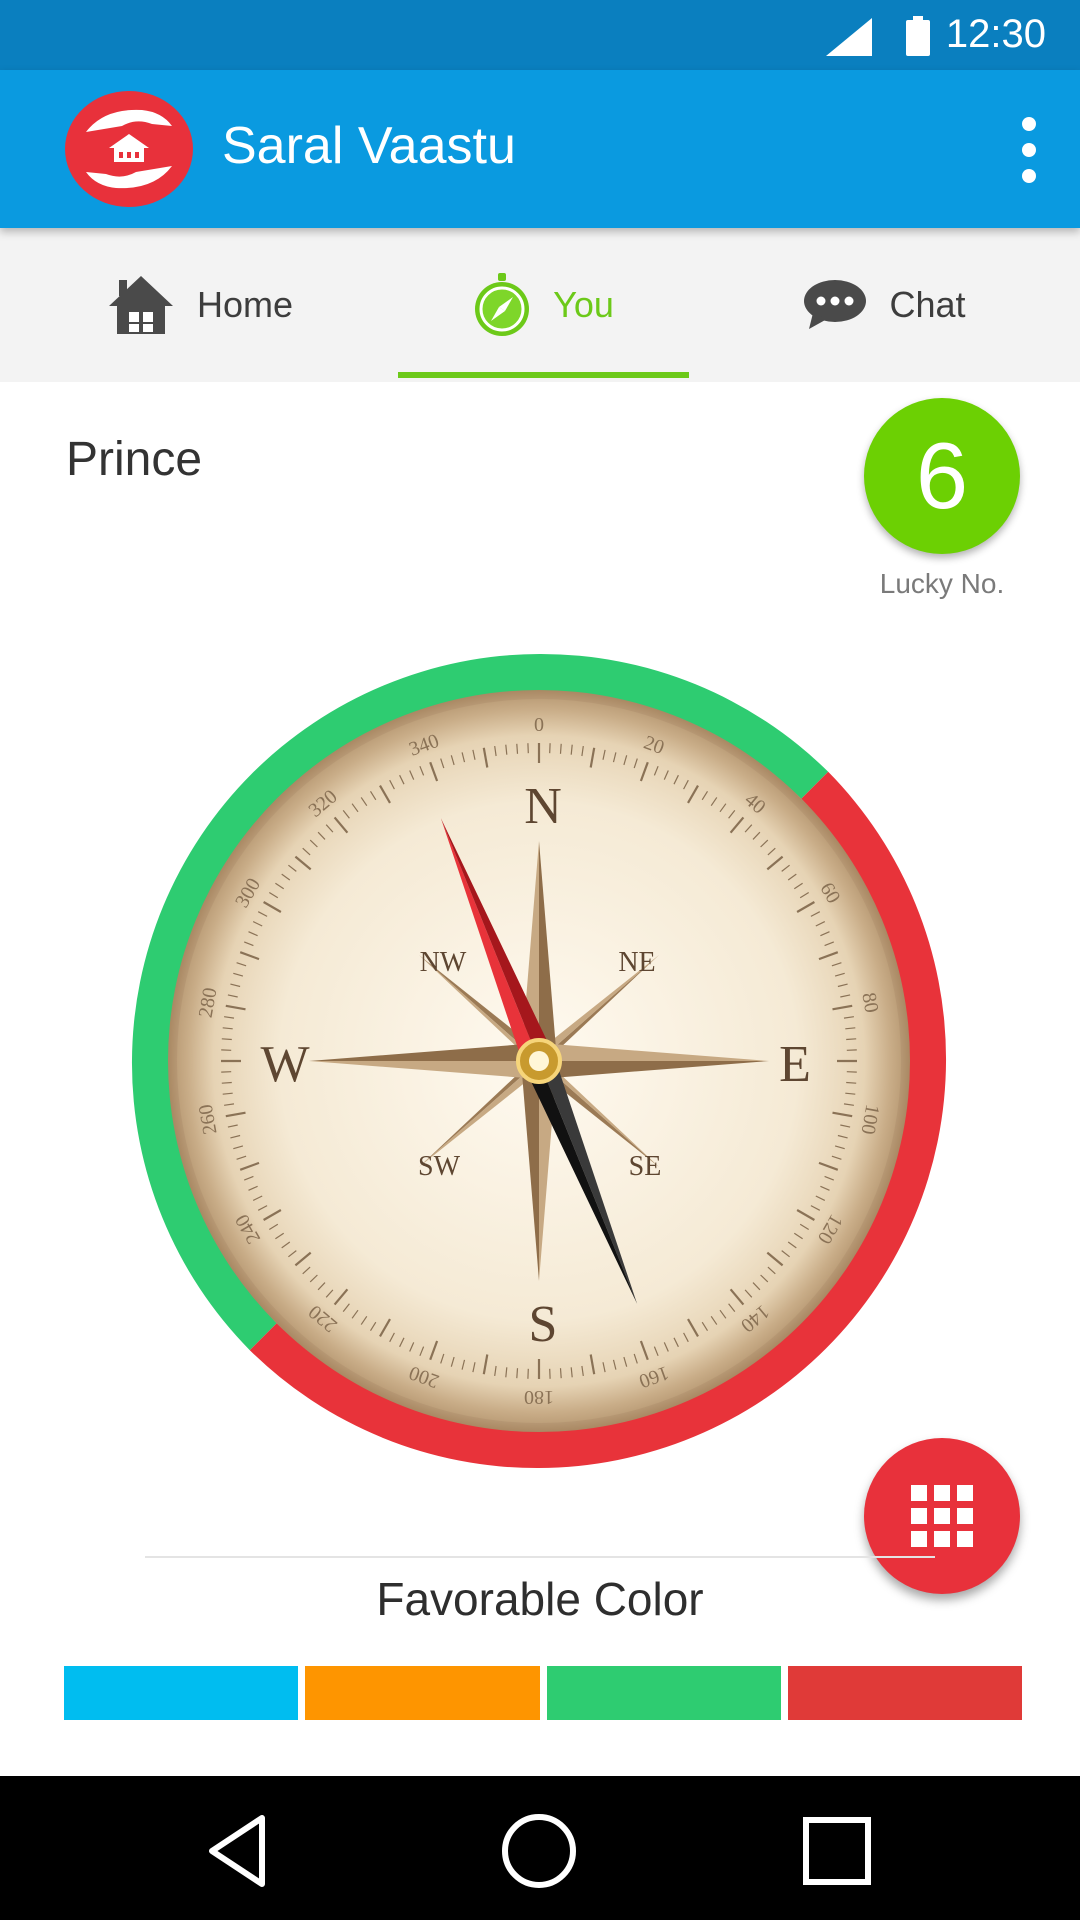 The width and height of the screenshot is (1080, 1920). Describe the element at coordinates (543, 305) in the screenshot. I see `tab-you: You` at that location.